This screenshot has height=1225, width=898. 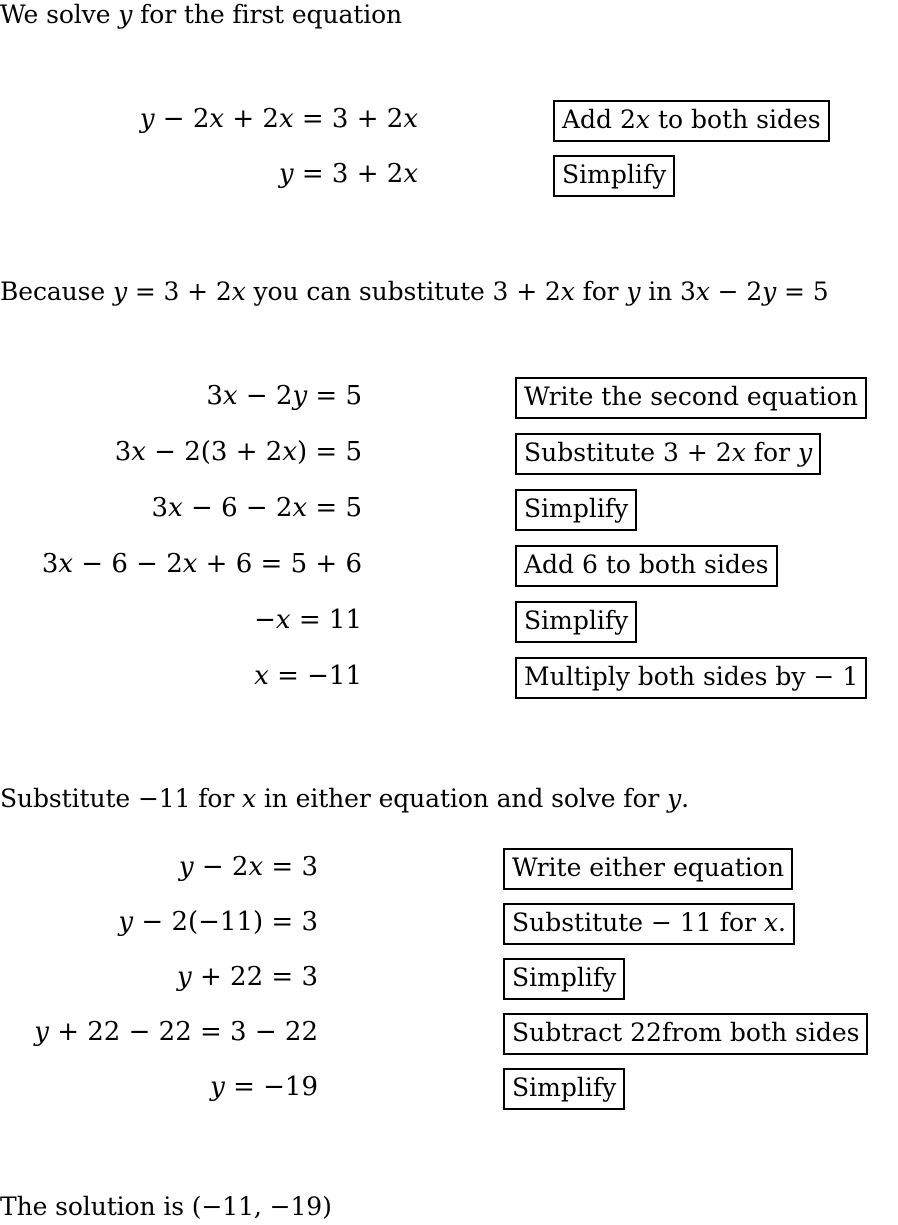 I want to click on equation-row: y = −19 Simplify, so click(x=449, y=1095).